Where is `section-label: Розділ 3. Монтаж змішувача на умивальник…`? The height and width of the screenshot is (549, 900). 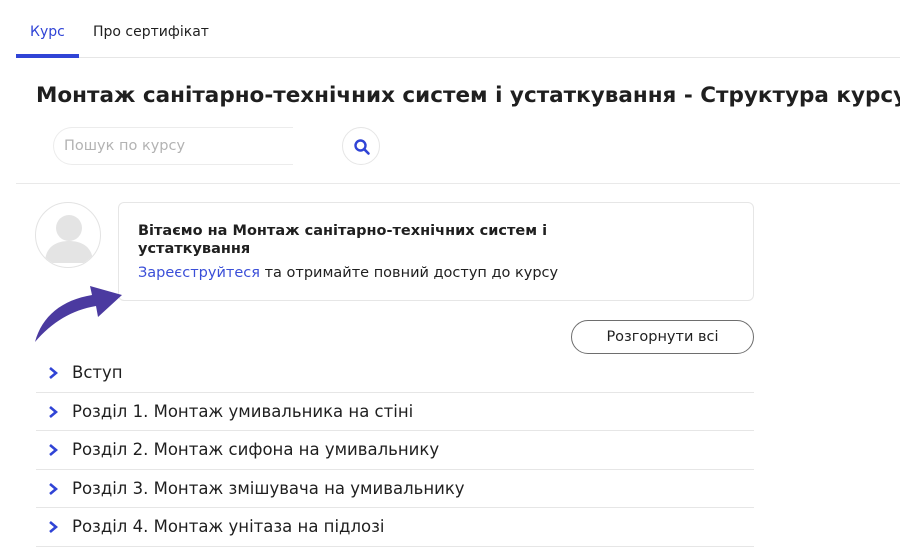
section-label: Розділ 3. Монтаж змішувача на умивальник… is located at coordinates (268, 488).